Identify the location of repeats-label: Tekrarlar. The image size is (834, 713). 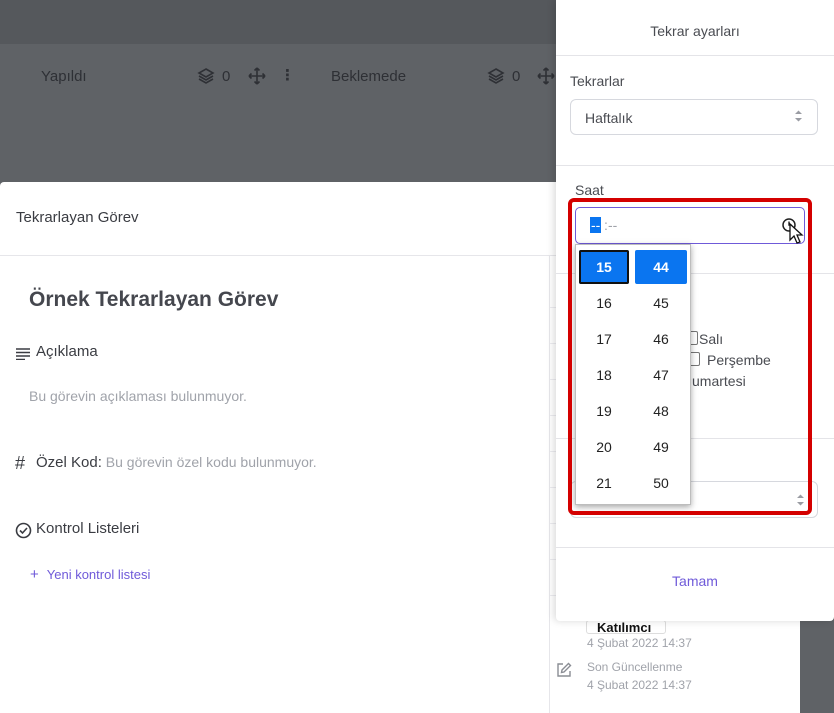
(597, 81).